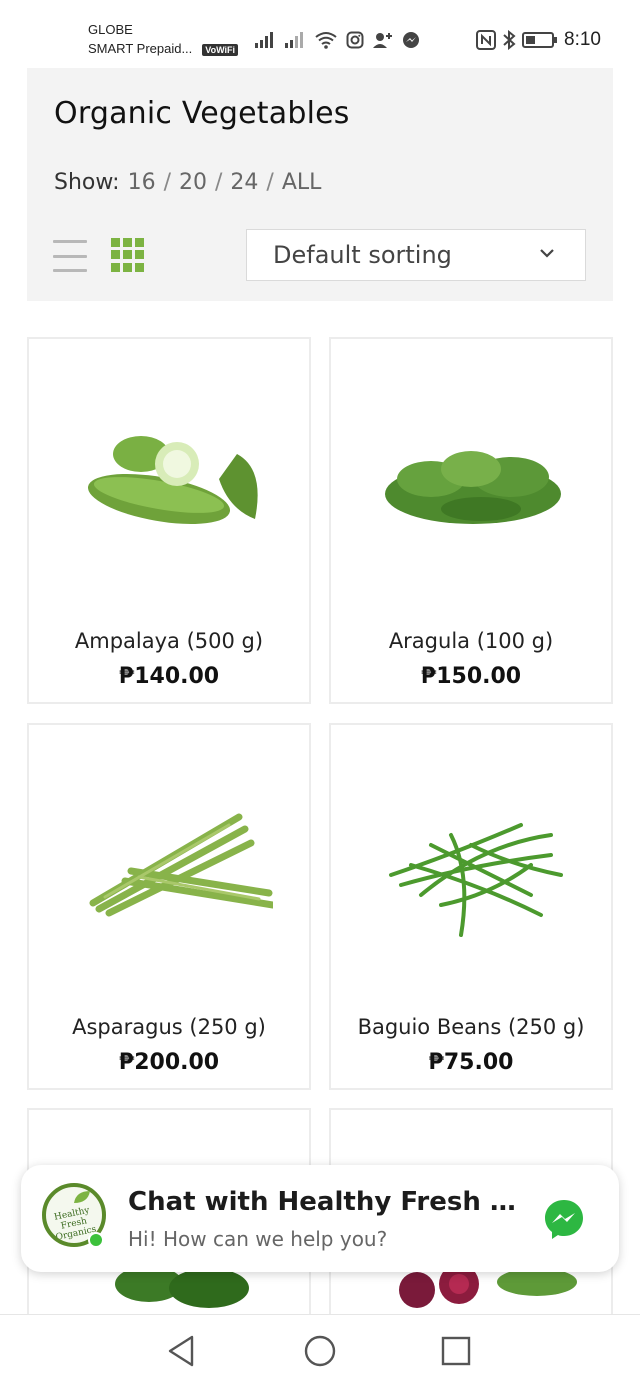 The width and height of the screenshot is (640, 1386). What do you see at coordinates (181, 865) in the screenshot?
I see `asparagus-image` at bounding box center [181, 865].